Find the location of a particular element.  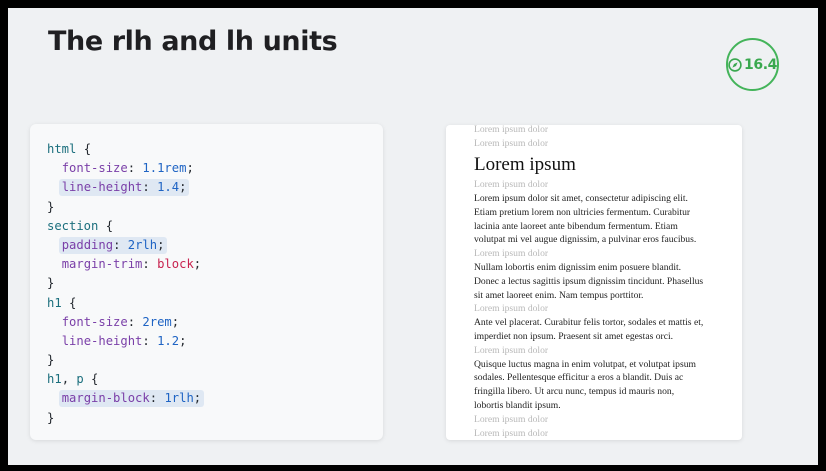

code-selector: html is located at coordinates (62, 149).